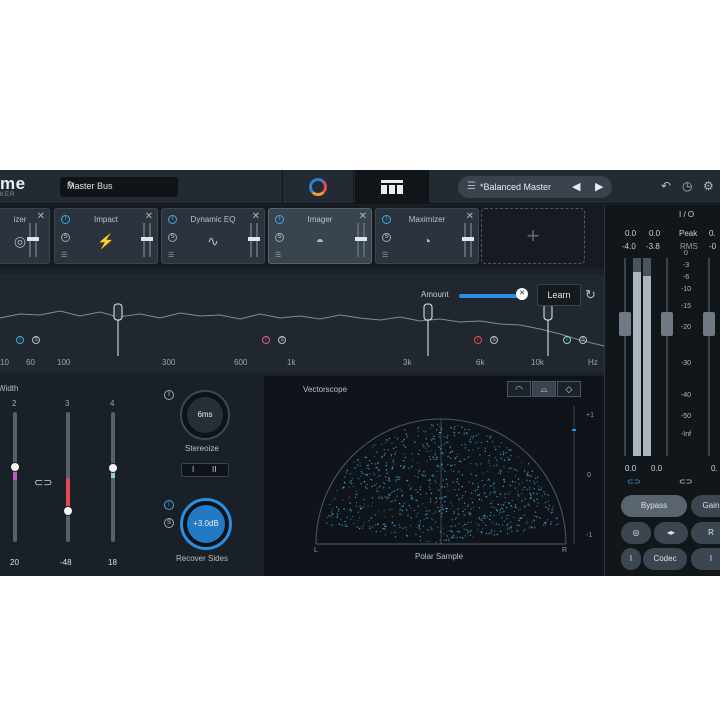  What do you see at coordinates (169, 523) in the screenshot?
I see `recover-sides-solo-icon: S` at bounding box center [169, 523].